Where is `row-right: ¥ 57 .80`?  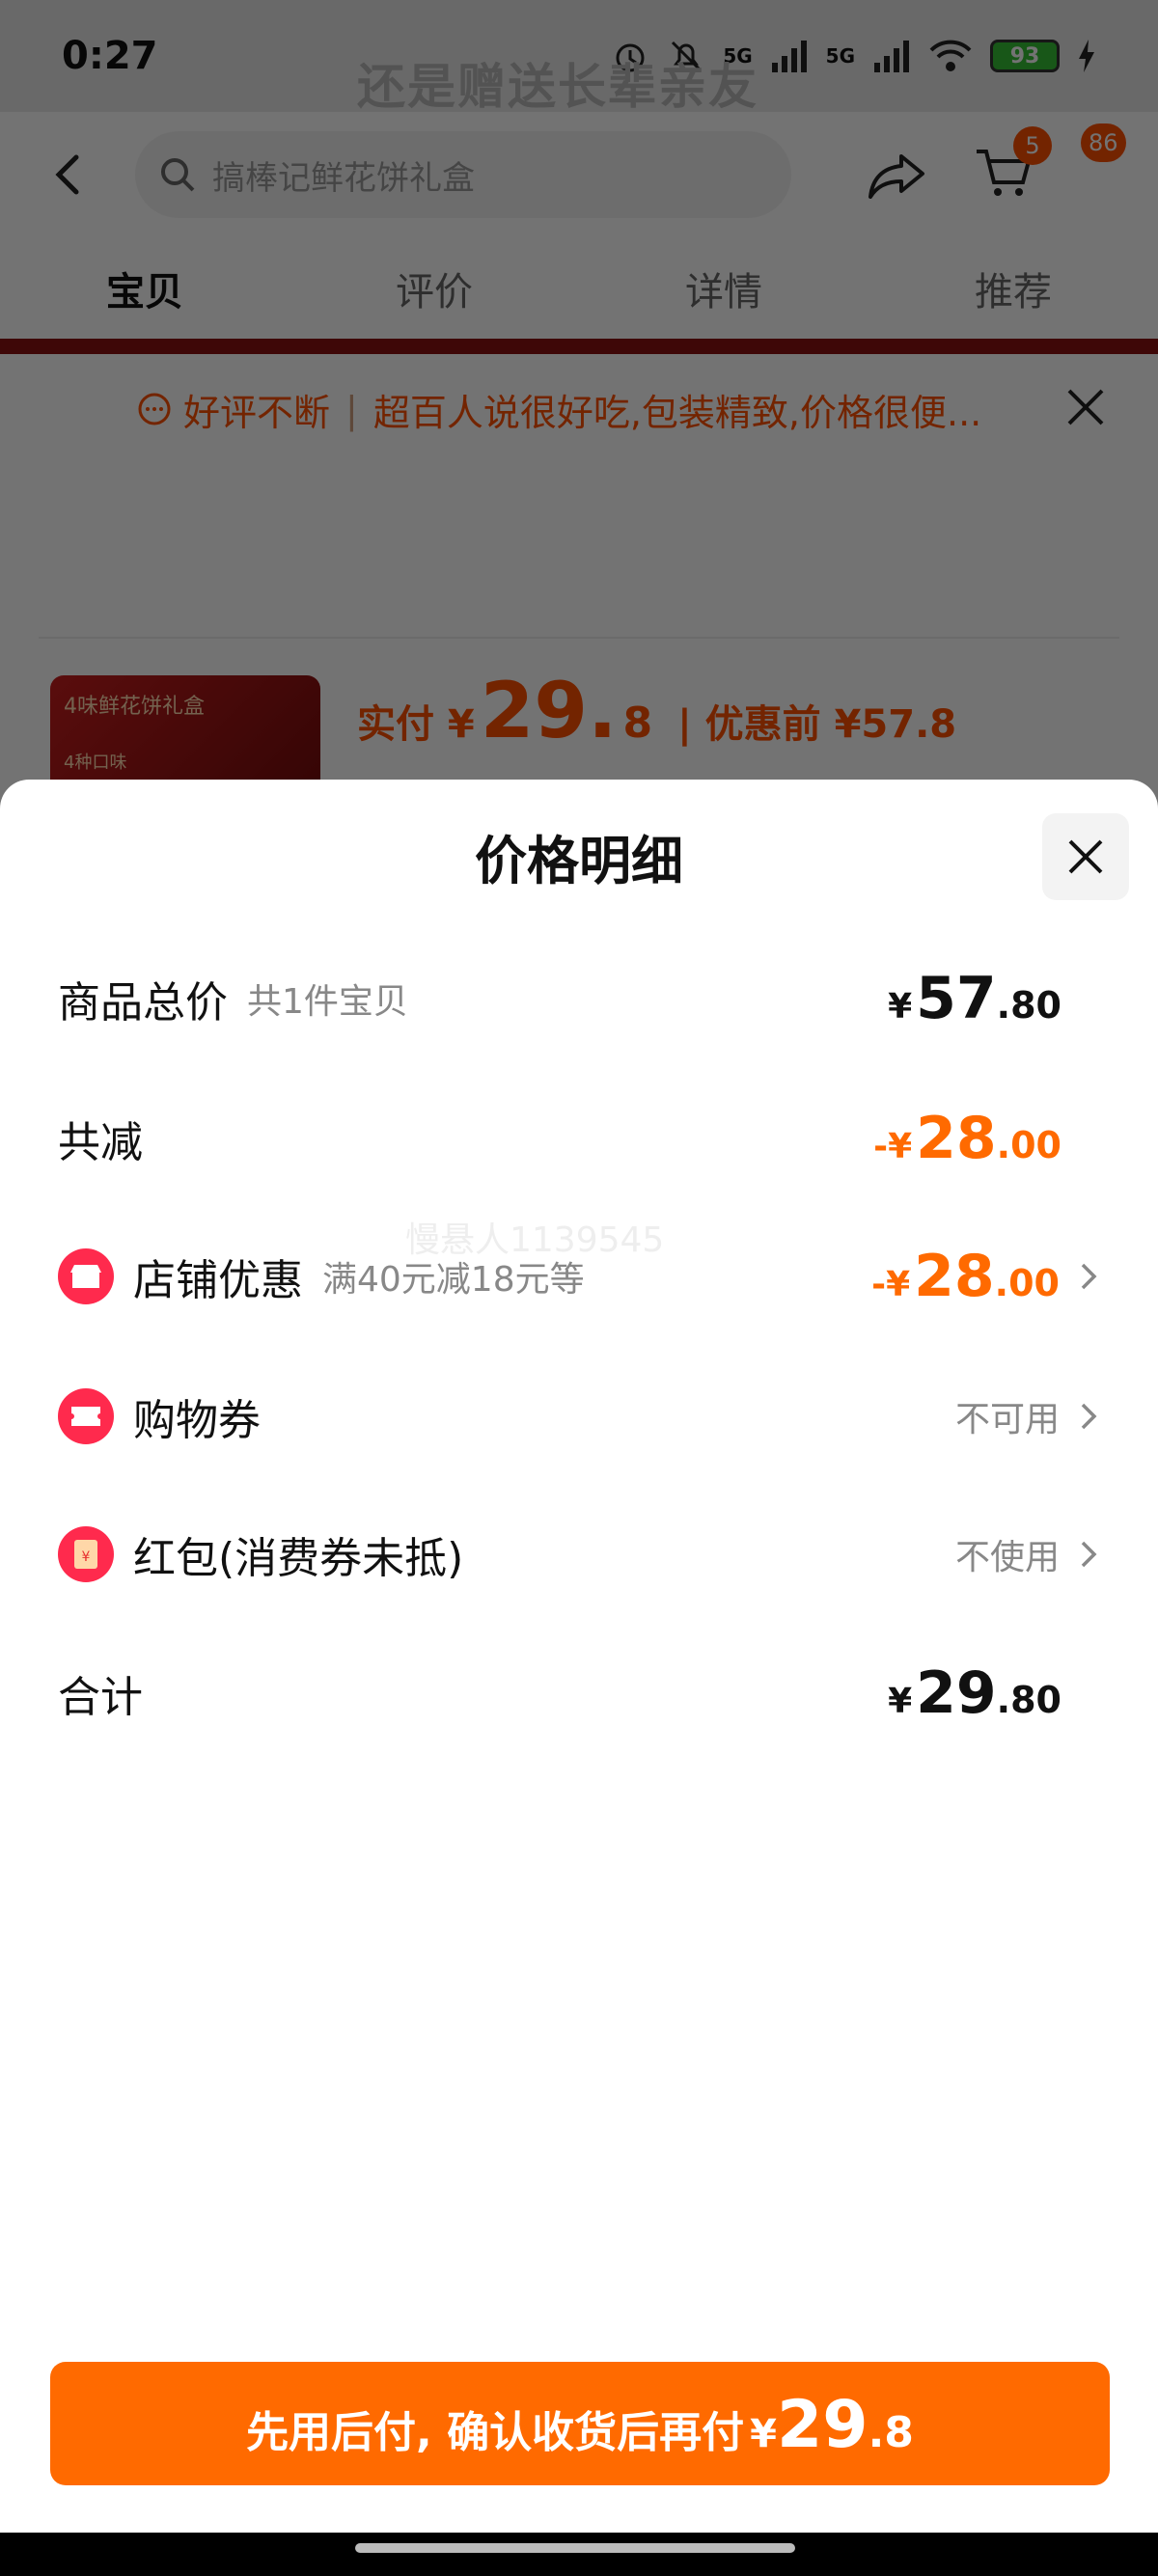 row-right: ¥ 57 .80 is located at coordinates (975, 999).